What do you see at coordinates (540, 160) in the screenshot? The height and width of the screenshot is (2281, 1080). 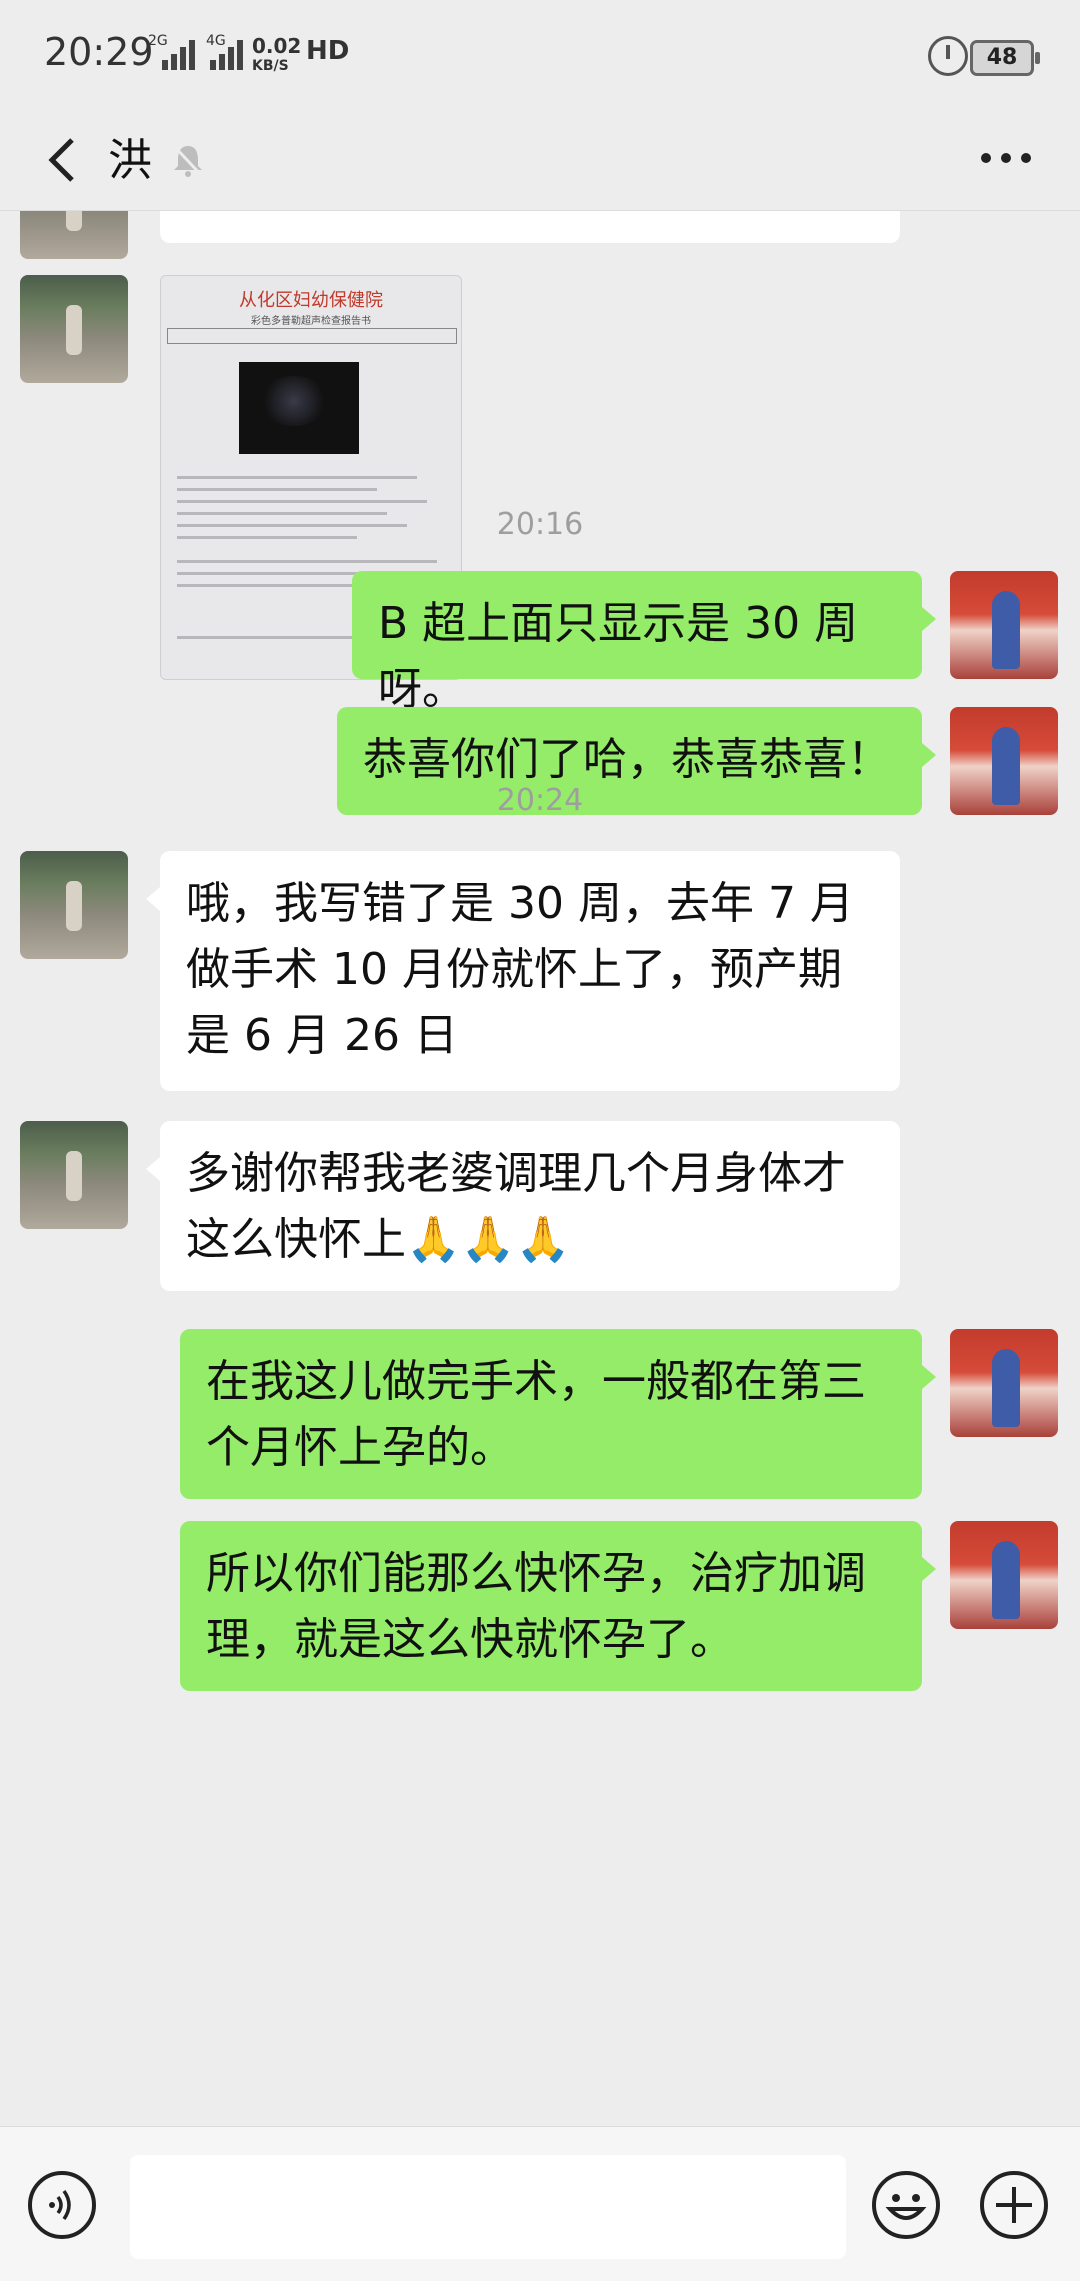 I see `chat-header: 洪` at bounding box center [540, 160].